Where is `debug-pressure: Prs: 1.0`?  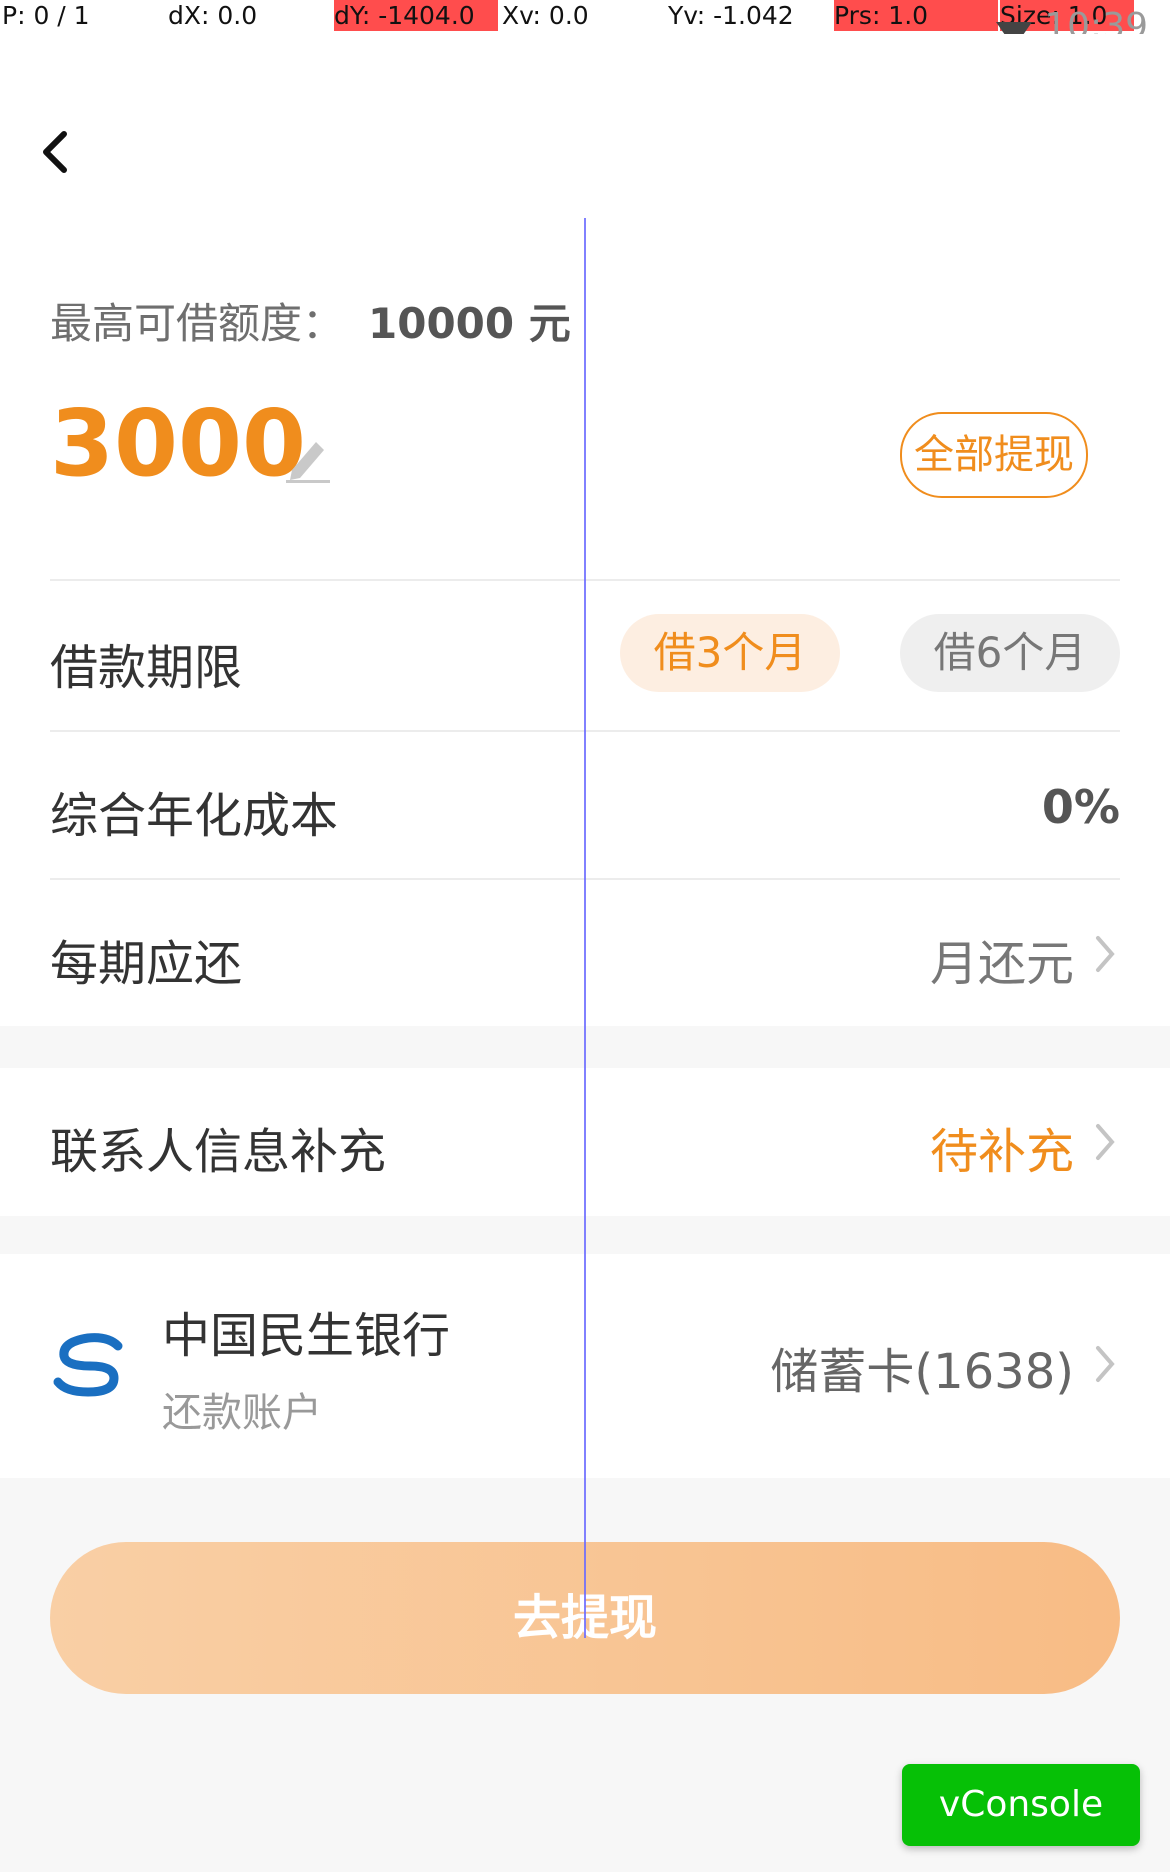 debug-pressure: Prs: 1.0 is located at coordinates (916, 15).